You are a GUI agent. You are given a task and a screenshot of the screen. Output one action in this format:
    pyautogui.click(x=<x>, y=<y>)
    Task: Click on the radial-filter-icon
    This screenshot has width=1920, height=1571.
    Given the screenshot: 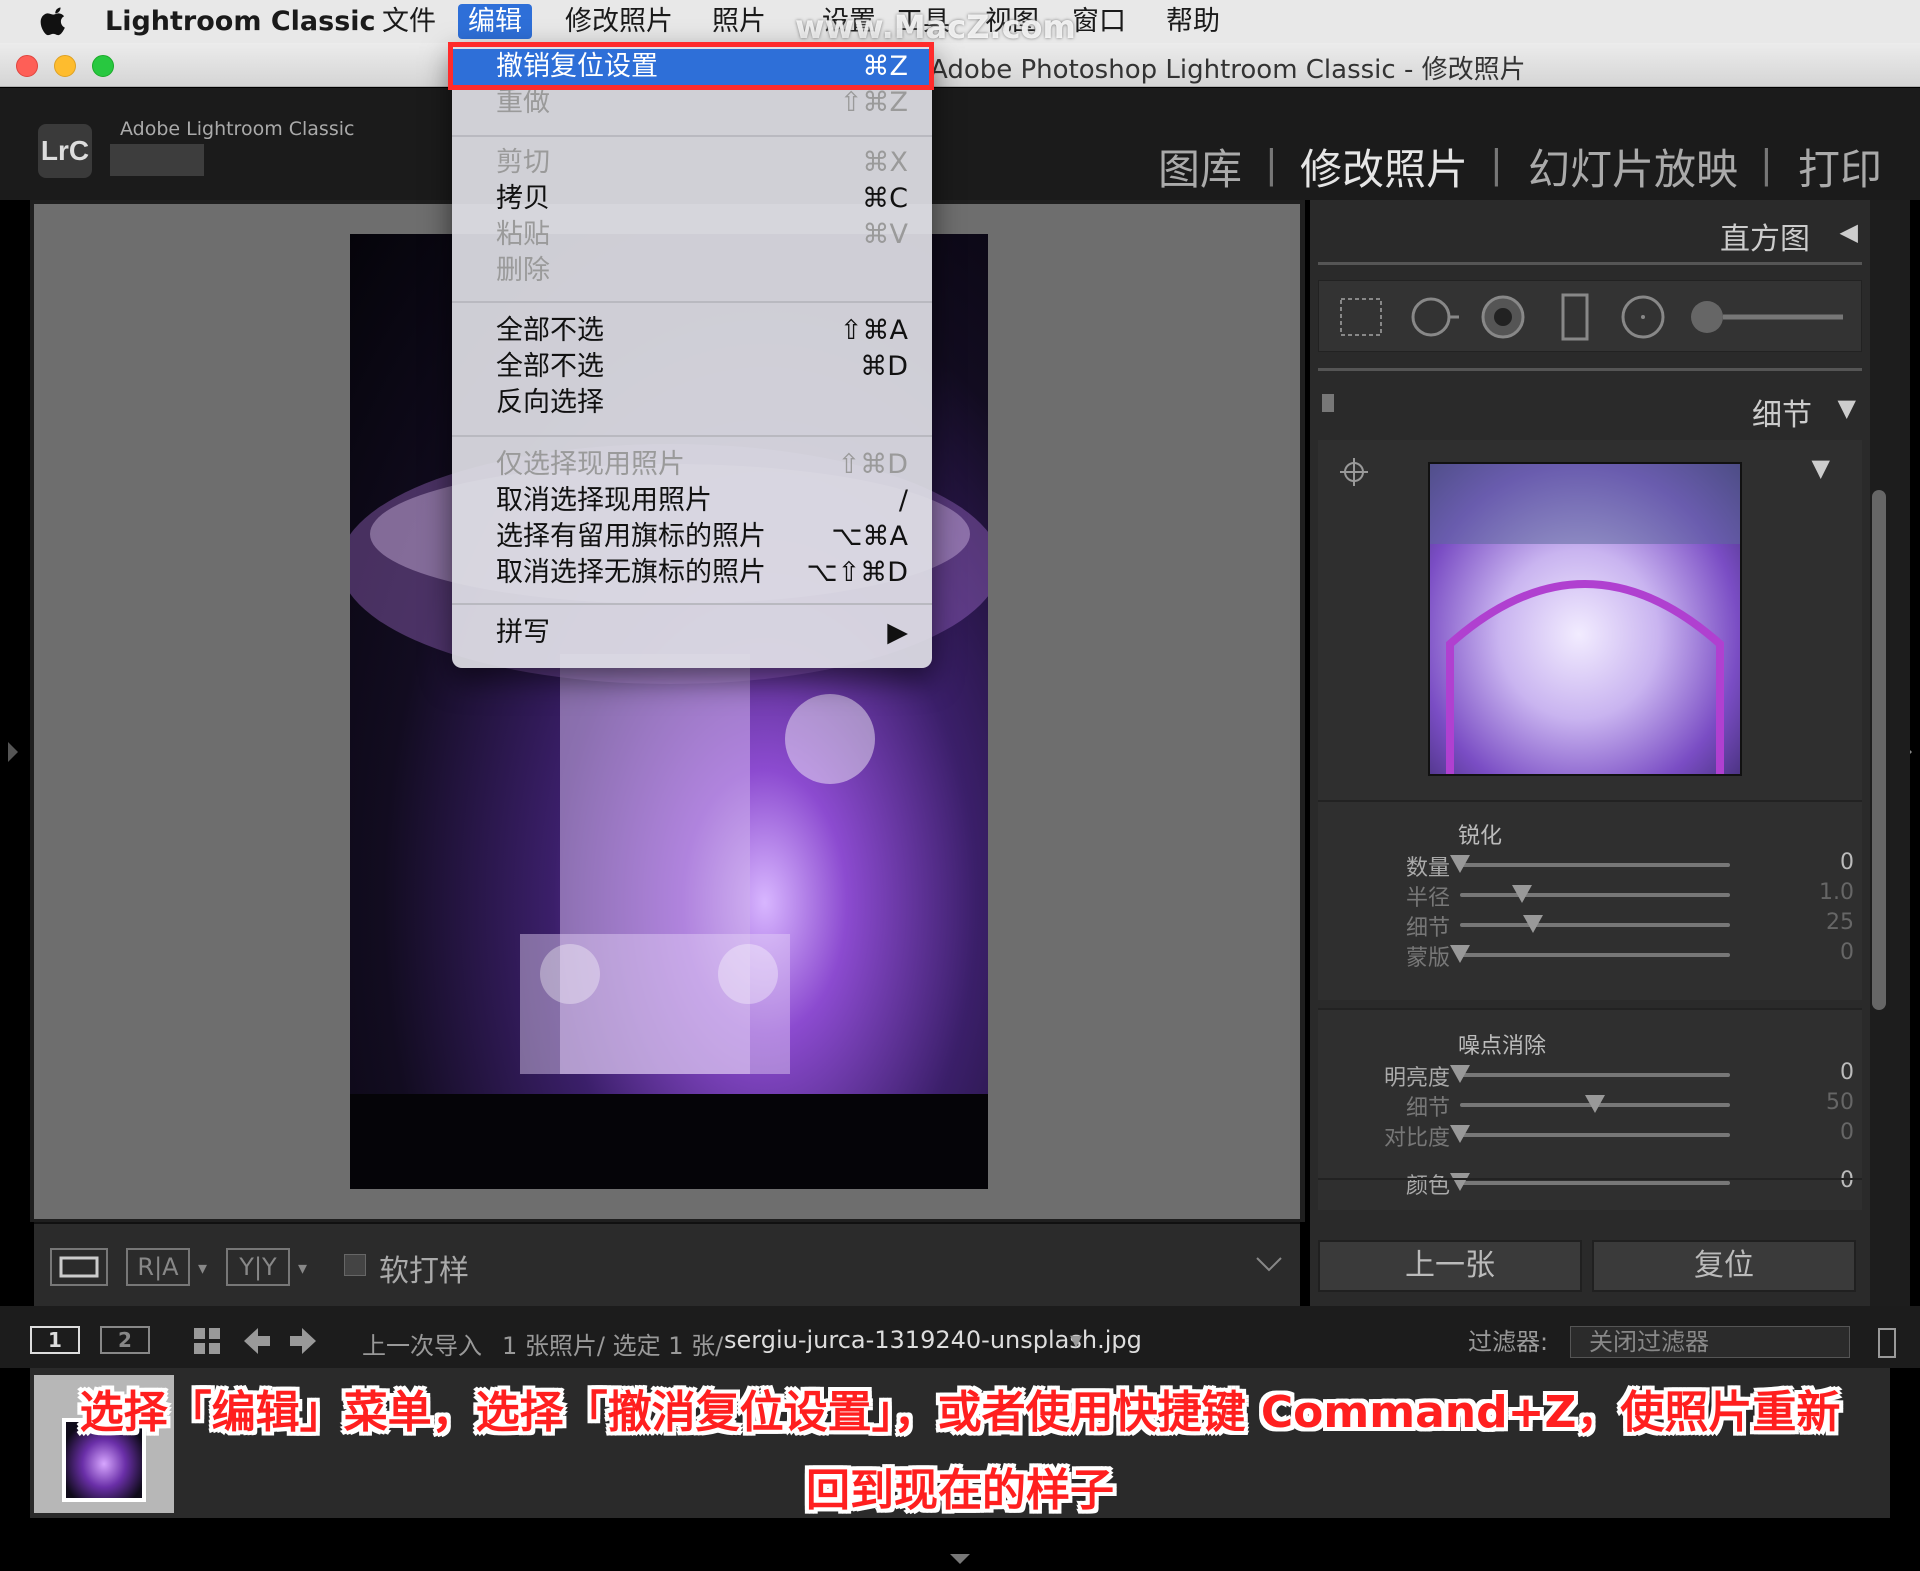 What is the action you would take?
    pyautogui.click(x=1643, y=317)
    